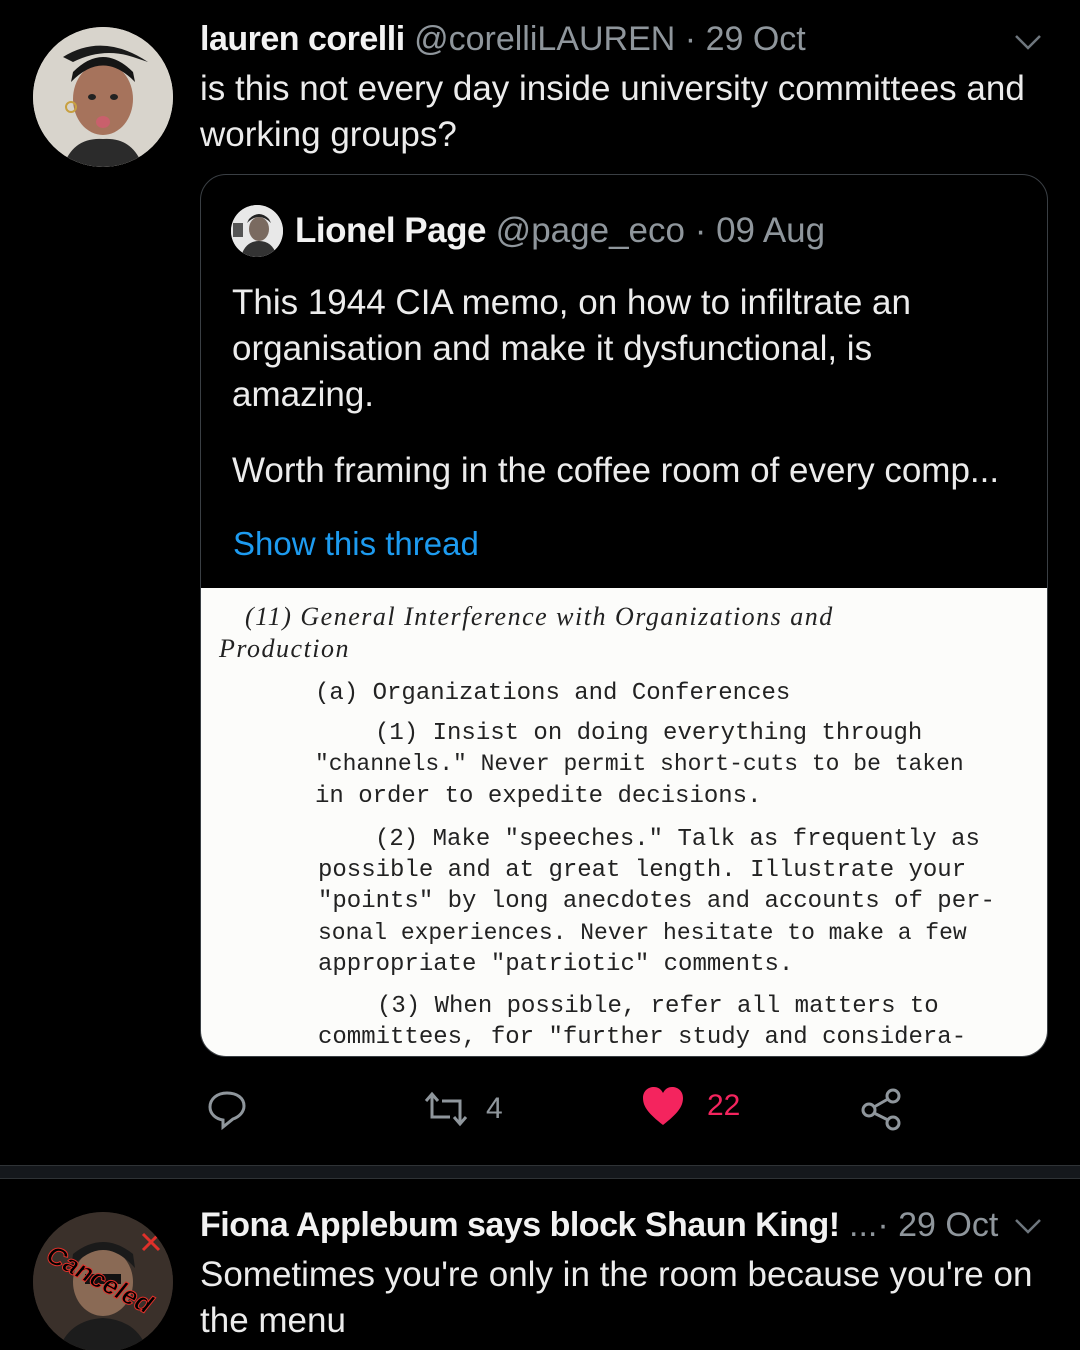 The width and height of the screenshot is (1080, 1350). I want to click on share-button, so click(882, 1109).